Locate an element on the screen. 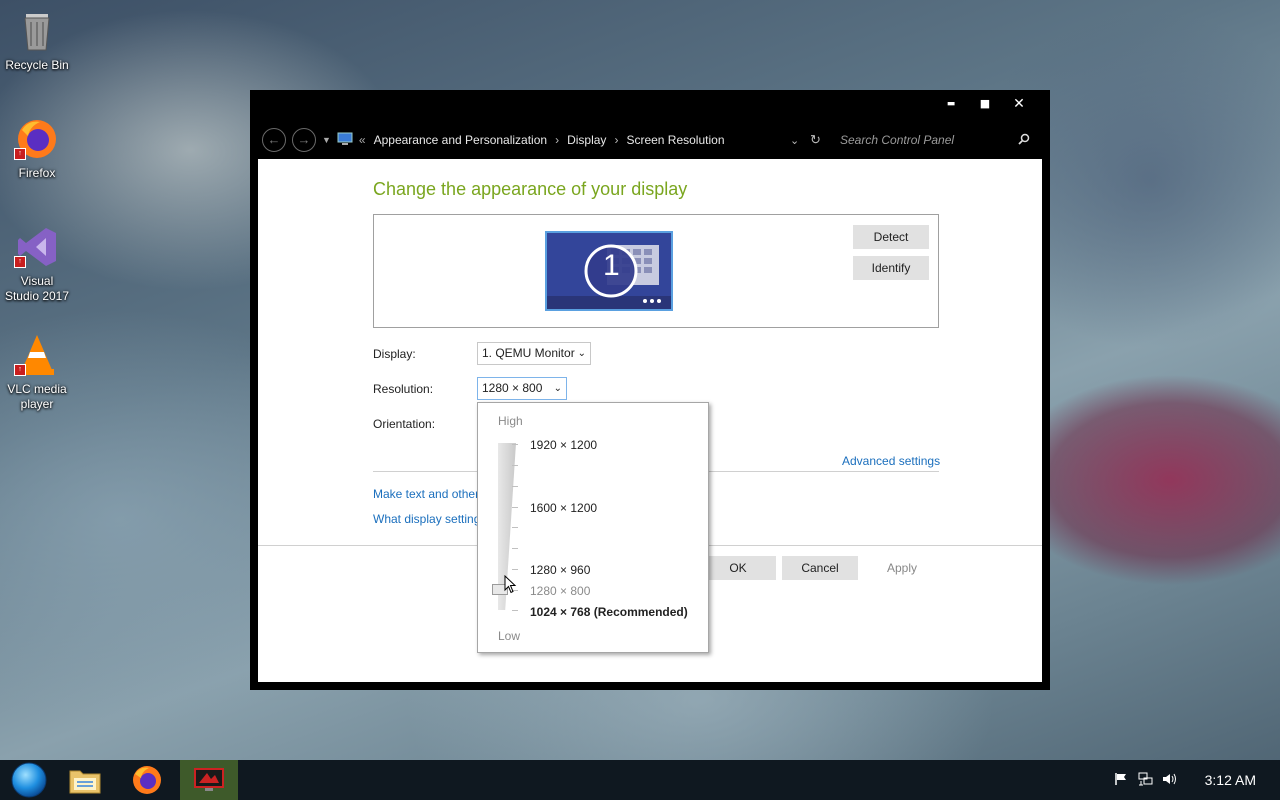 This screenshot has width=1280, height=800. desktop-icon-visual-studio: ↑ Visual Studio 2017 is located at coordinates (37, 264).